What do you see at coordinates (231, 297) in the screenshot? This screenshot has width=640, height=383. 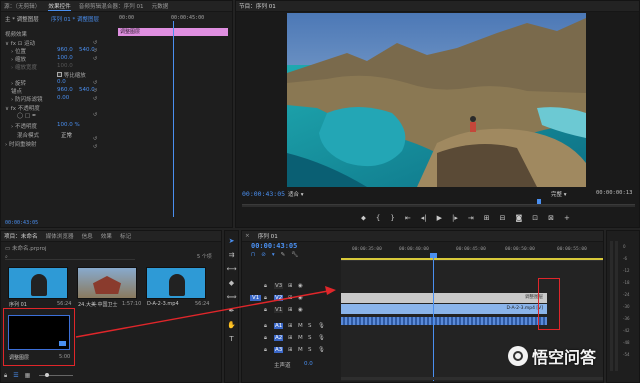 I see `slip-tool-icon: ⟺` at bounding box center [231, 297].